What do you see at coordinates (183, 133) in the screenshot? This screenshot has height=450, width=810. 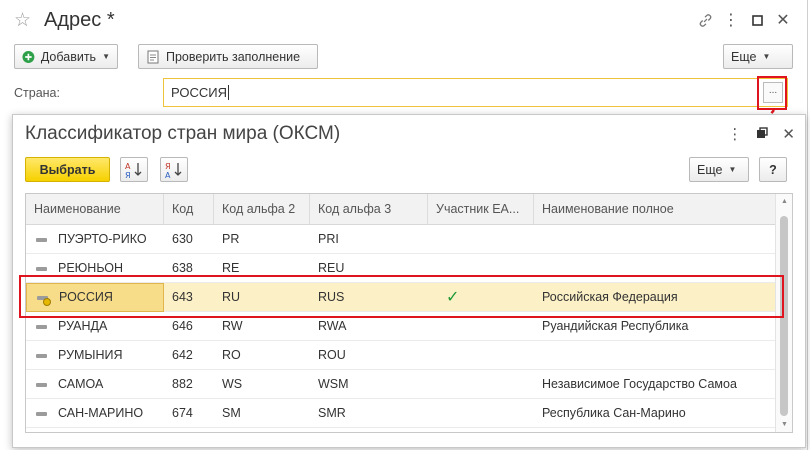 I see `dialog-title: Классификатор стран мира (ОКСМ)` at bounding box center [183, 133].